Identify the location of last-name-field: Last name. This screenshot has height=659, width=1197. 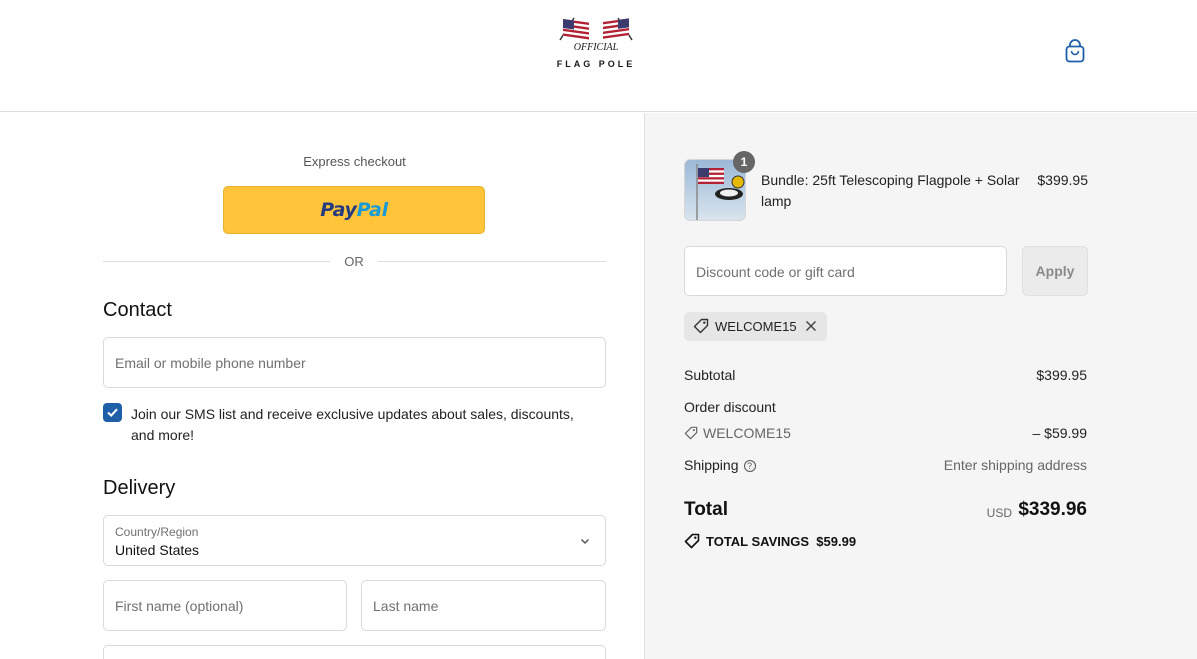
(483, 605).